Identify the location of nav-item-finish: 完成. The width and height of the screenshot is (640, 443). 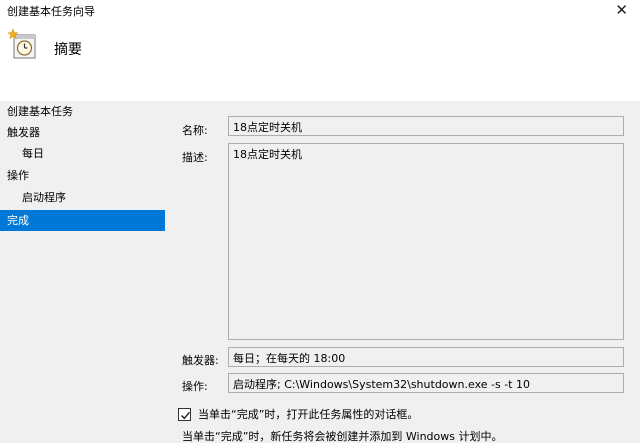
(82, 220).